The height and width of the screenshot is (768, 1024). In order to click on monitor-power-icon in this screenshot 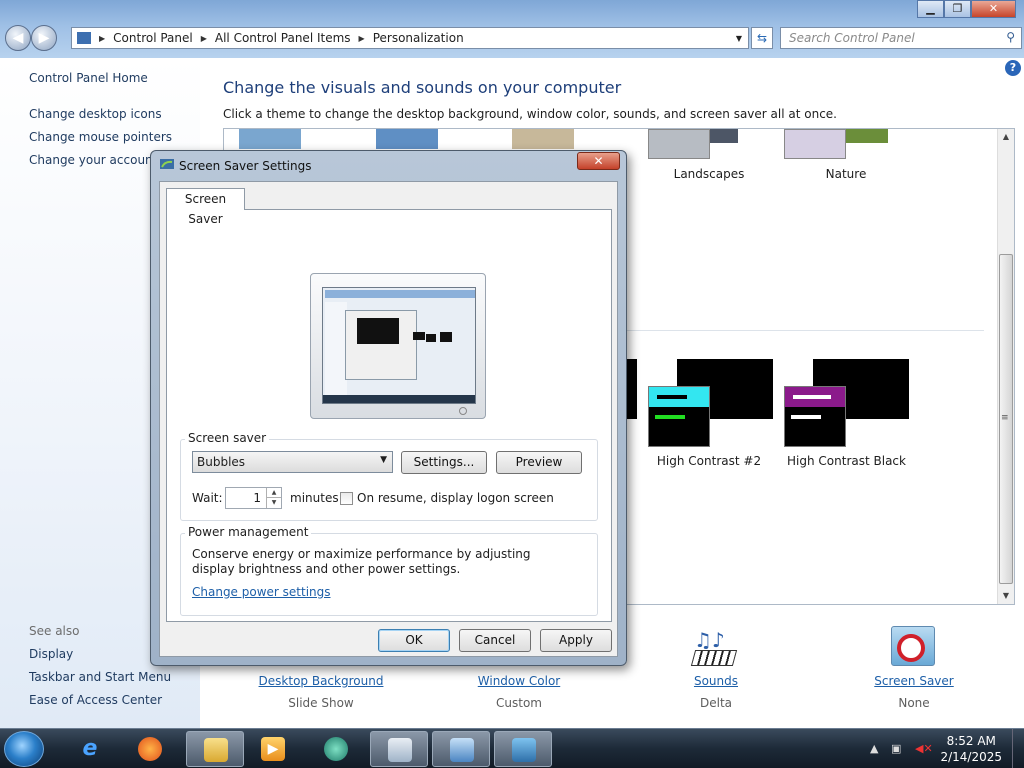, I will do `click(463, 411)`.